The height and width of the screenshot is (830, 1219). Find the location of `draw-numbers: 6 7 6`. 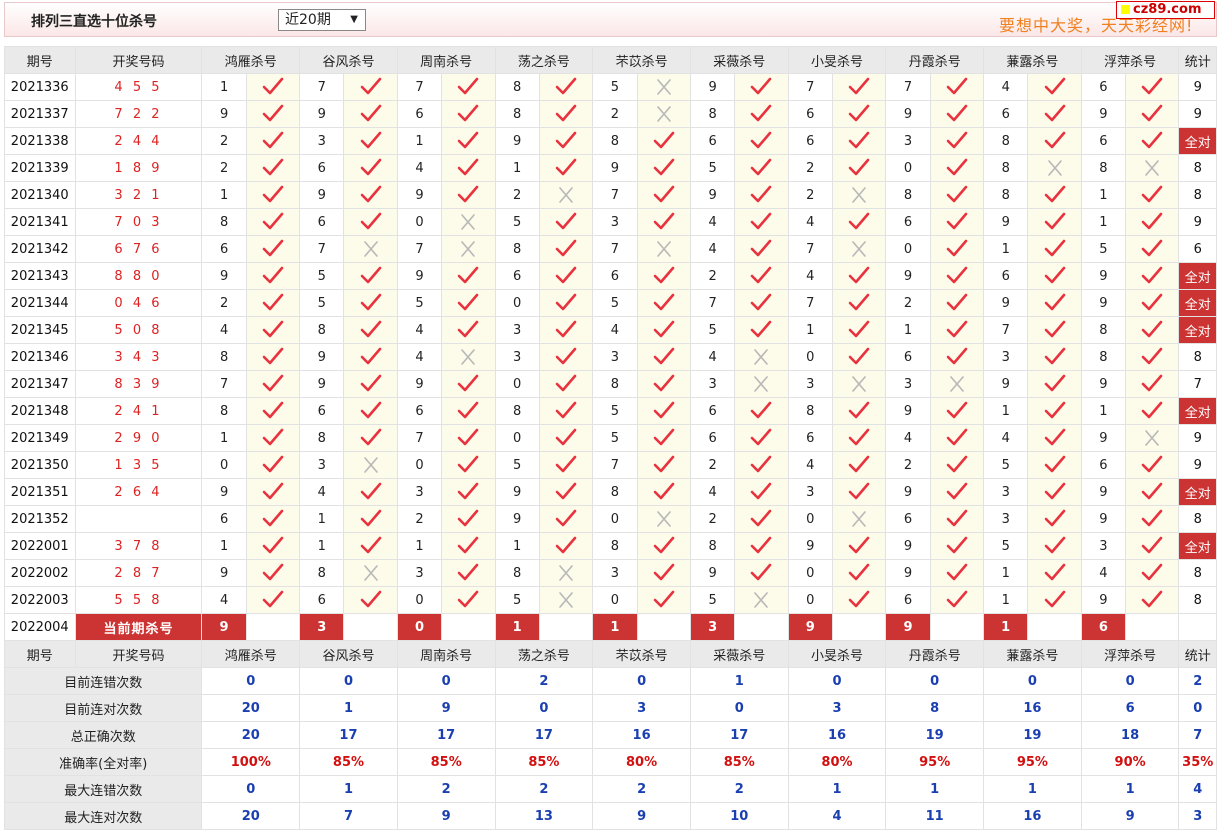

draw-numbers: 6 7 6 is located at coordinates (138, 249).